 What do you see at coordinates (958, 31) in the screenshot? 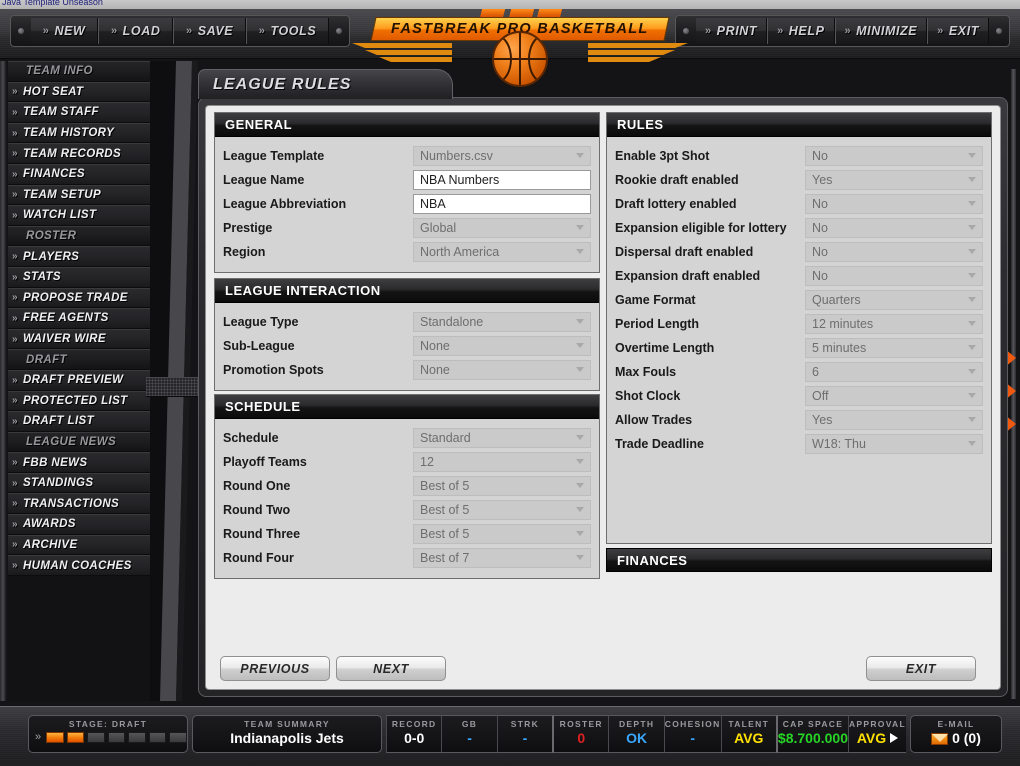
I see `exit-button: » EXIT` at bounding box center [958, 31].